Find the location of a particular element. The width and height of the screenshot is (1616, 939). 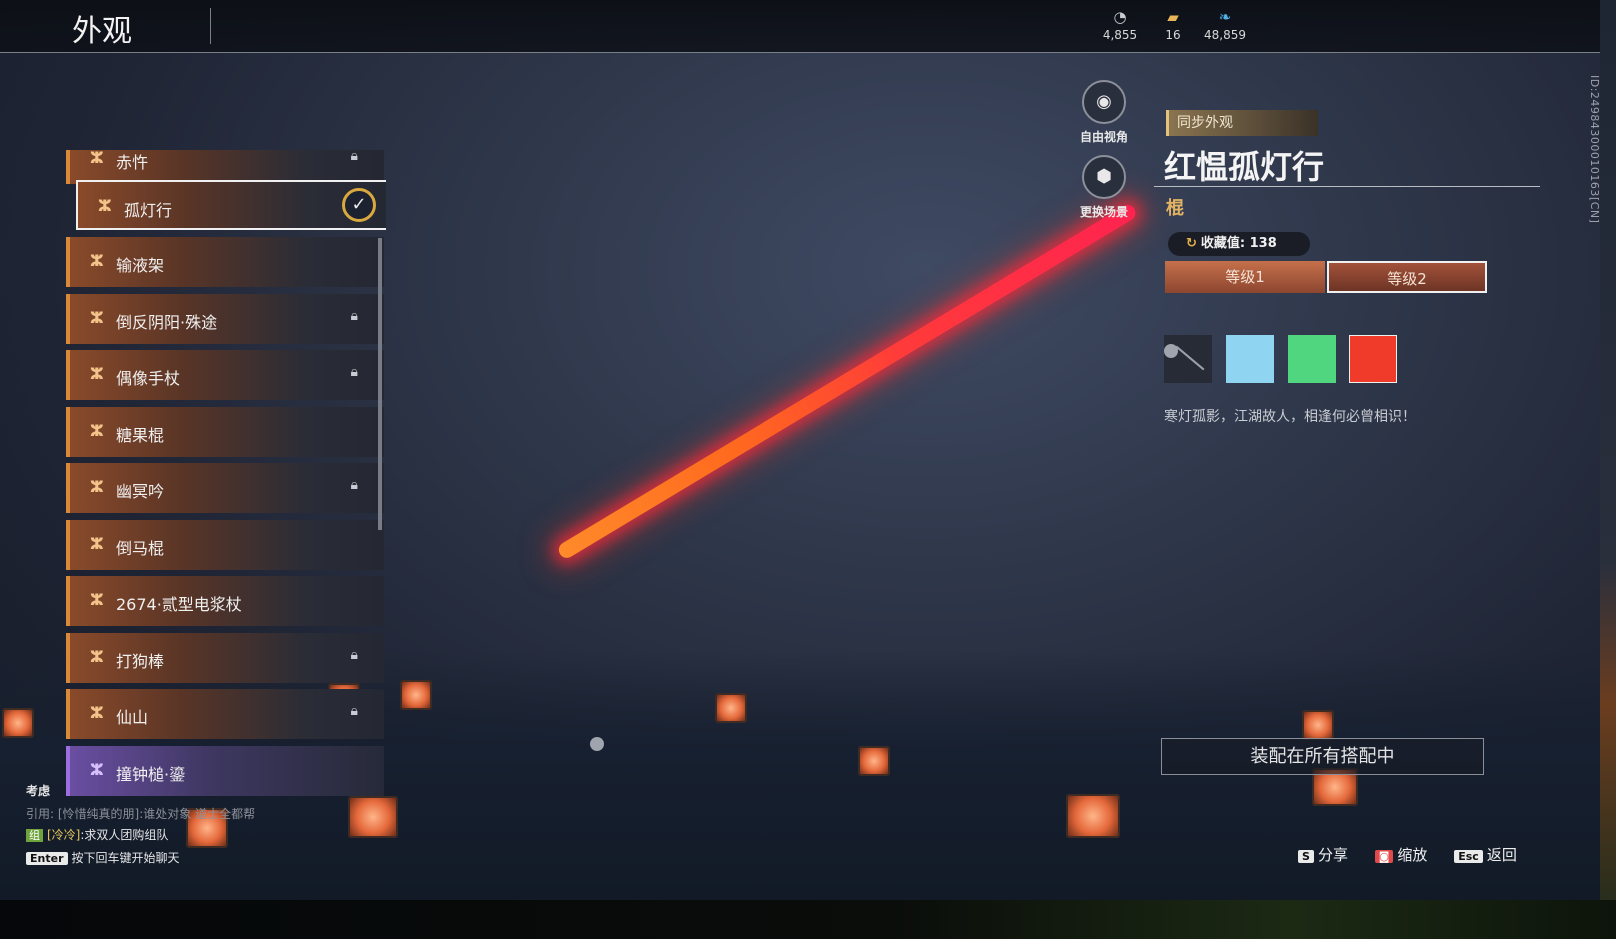

chat-channel: 考虑 is located at coordinates (140, 790).